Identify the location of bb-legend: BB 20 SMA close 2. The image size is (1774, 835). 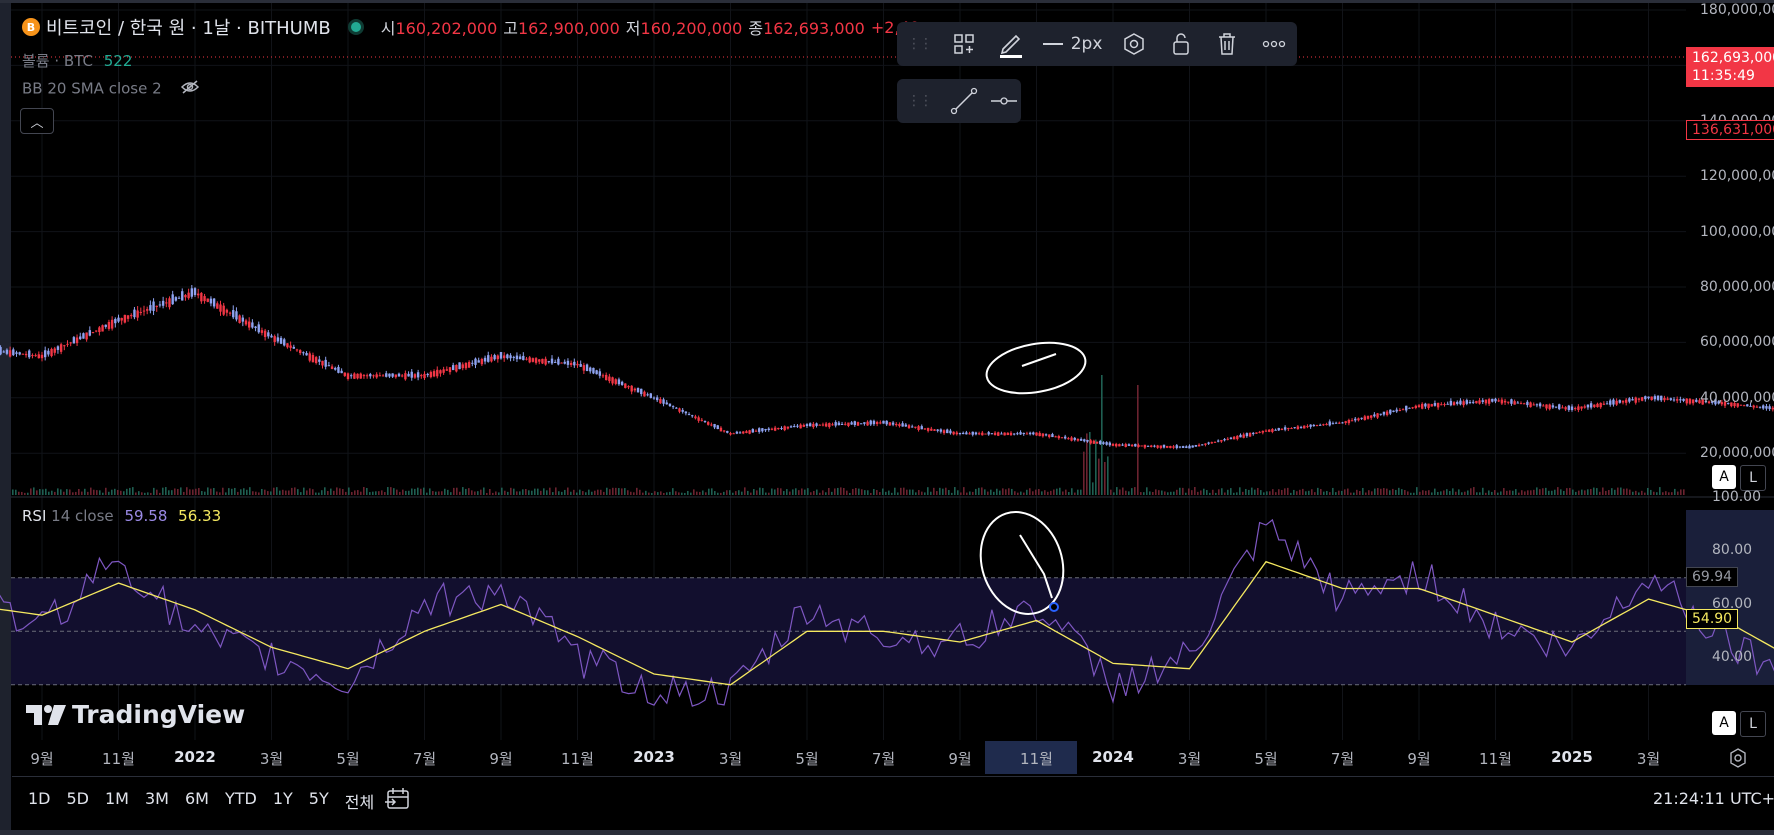
(111, 89).